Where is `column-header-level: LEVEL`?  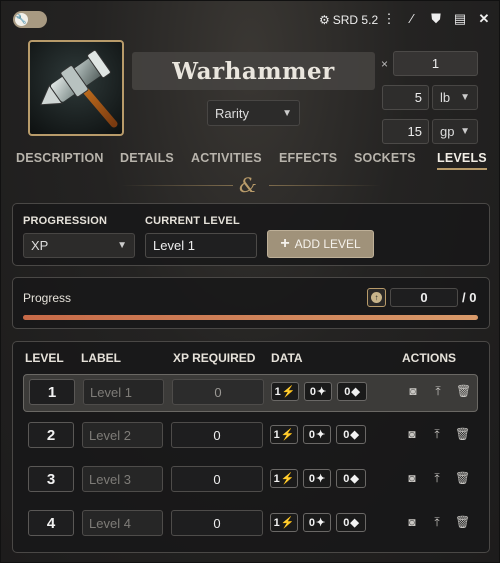 column-header-level: LEVEL is located at coordinates (44, 358).